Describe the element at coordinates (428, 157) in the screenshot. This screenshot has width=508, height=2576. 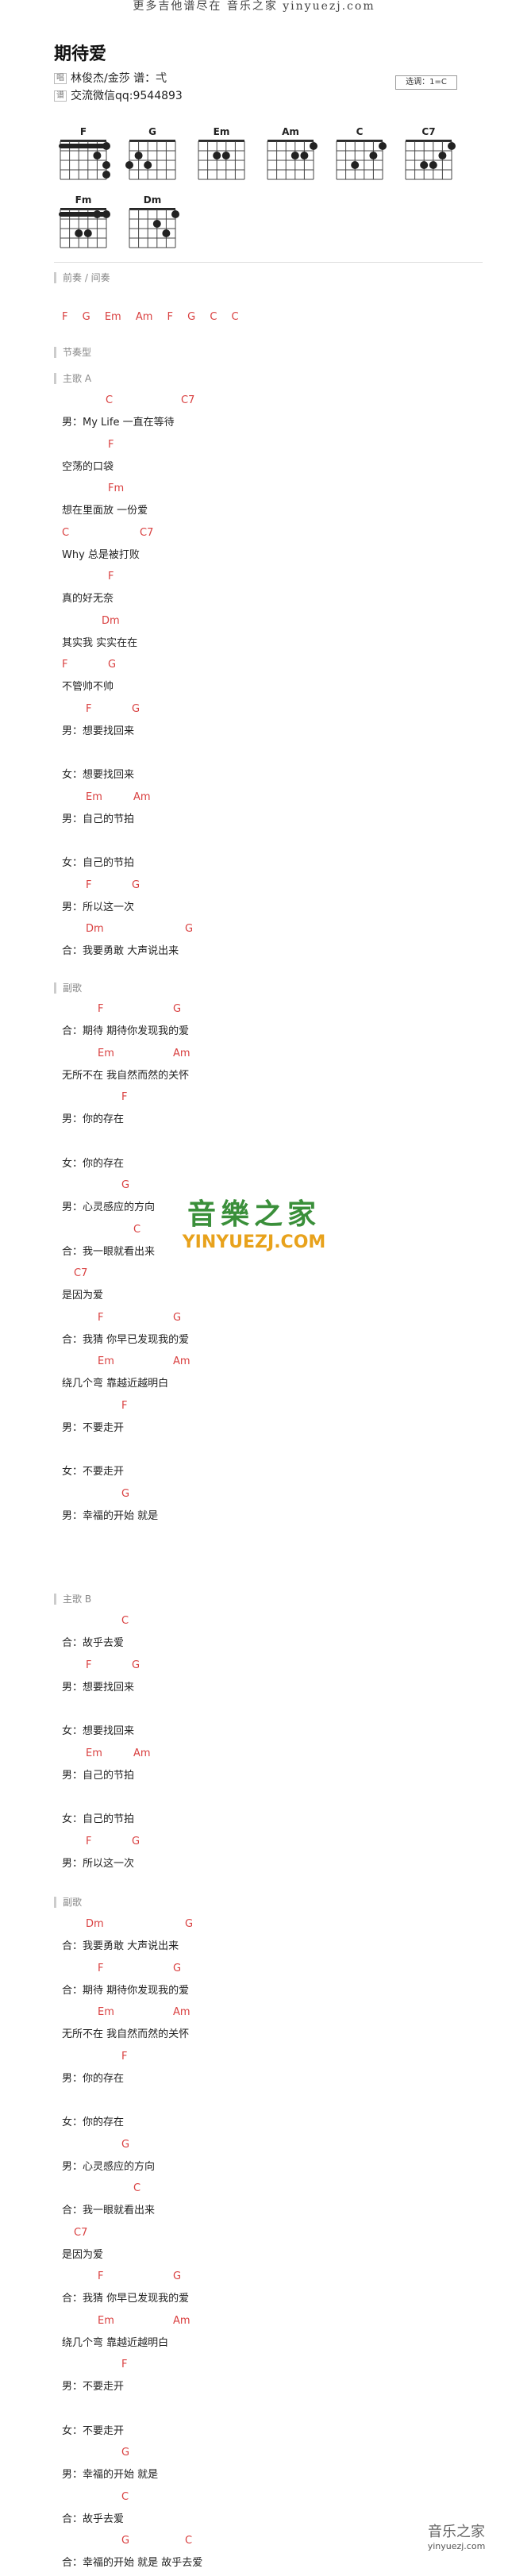
I see `chord-diagram-c7: C7` at that location.